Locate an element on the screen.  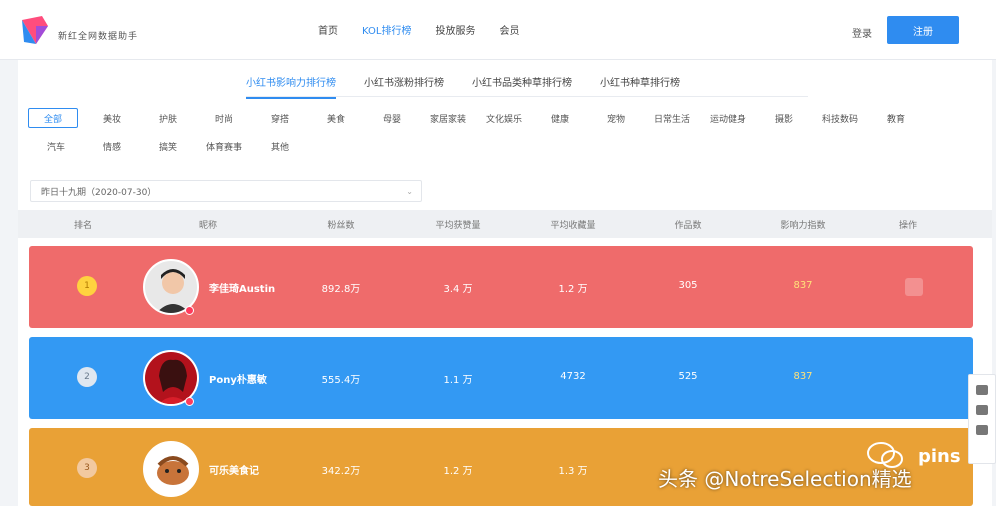
row-followers: 892.8万 is located at coordinates (341, 289).